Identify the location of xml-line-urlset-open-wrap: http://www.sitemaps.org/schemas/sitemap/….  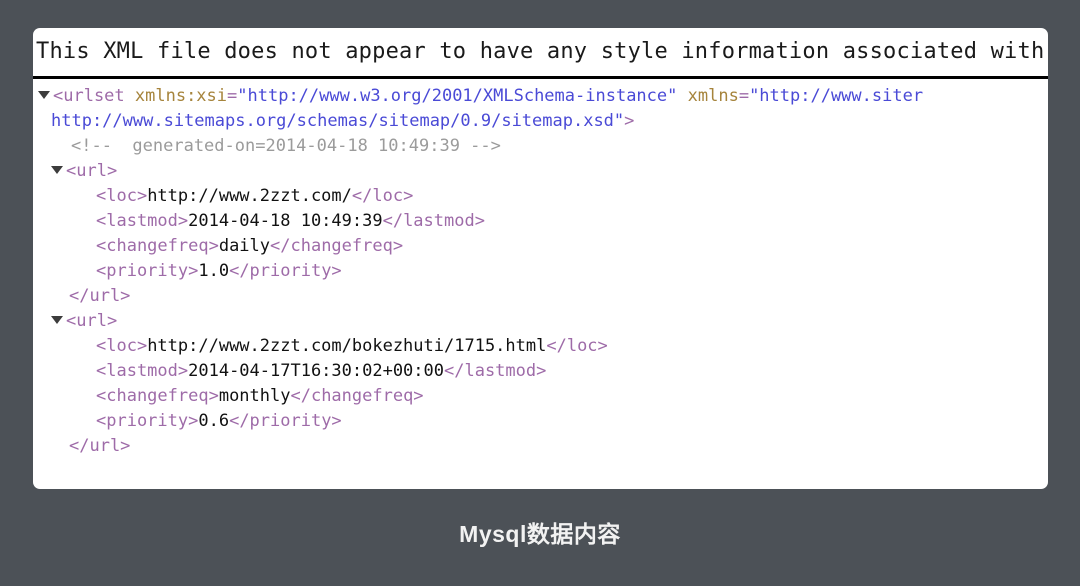
(540, 121).